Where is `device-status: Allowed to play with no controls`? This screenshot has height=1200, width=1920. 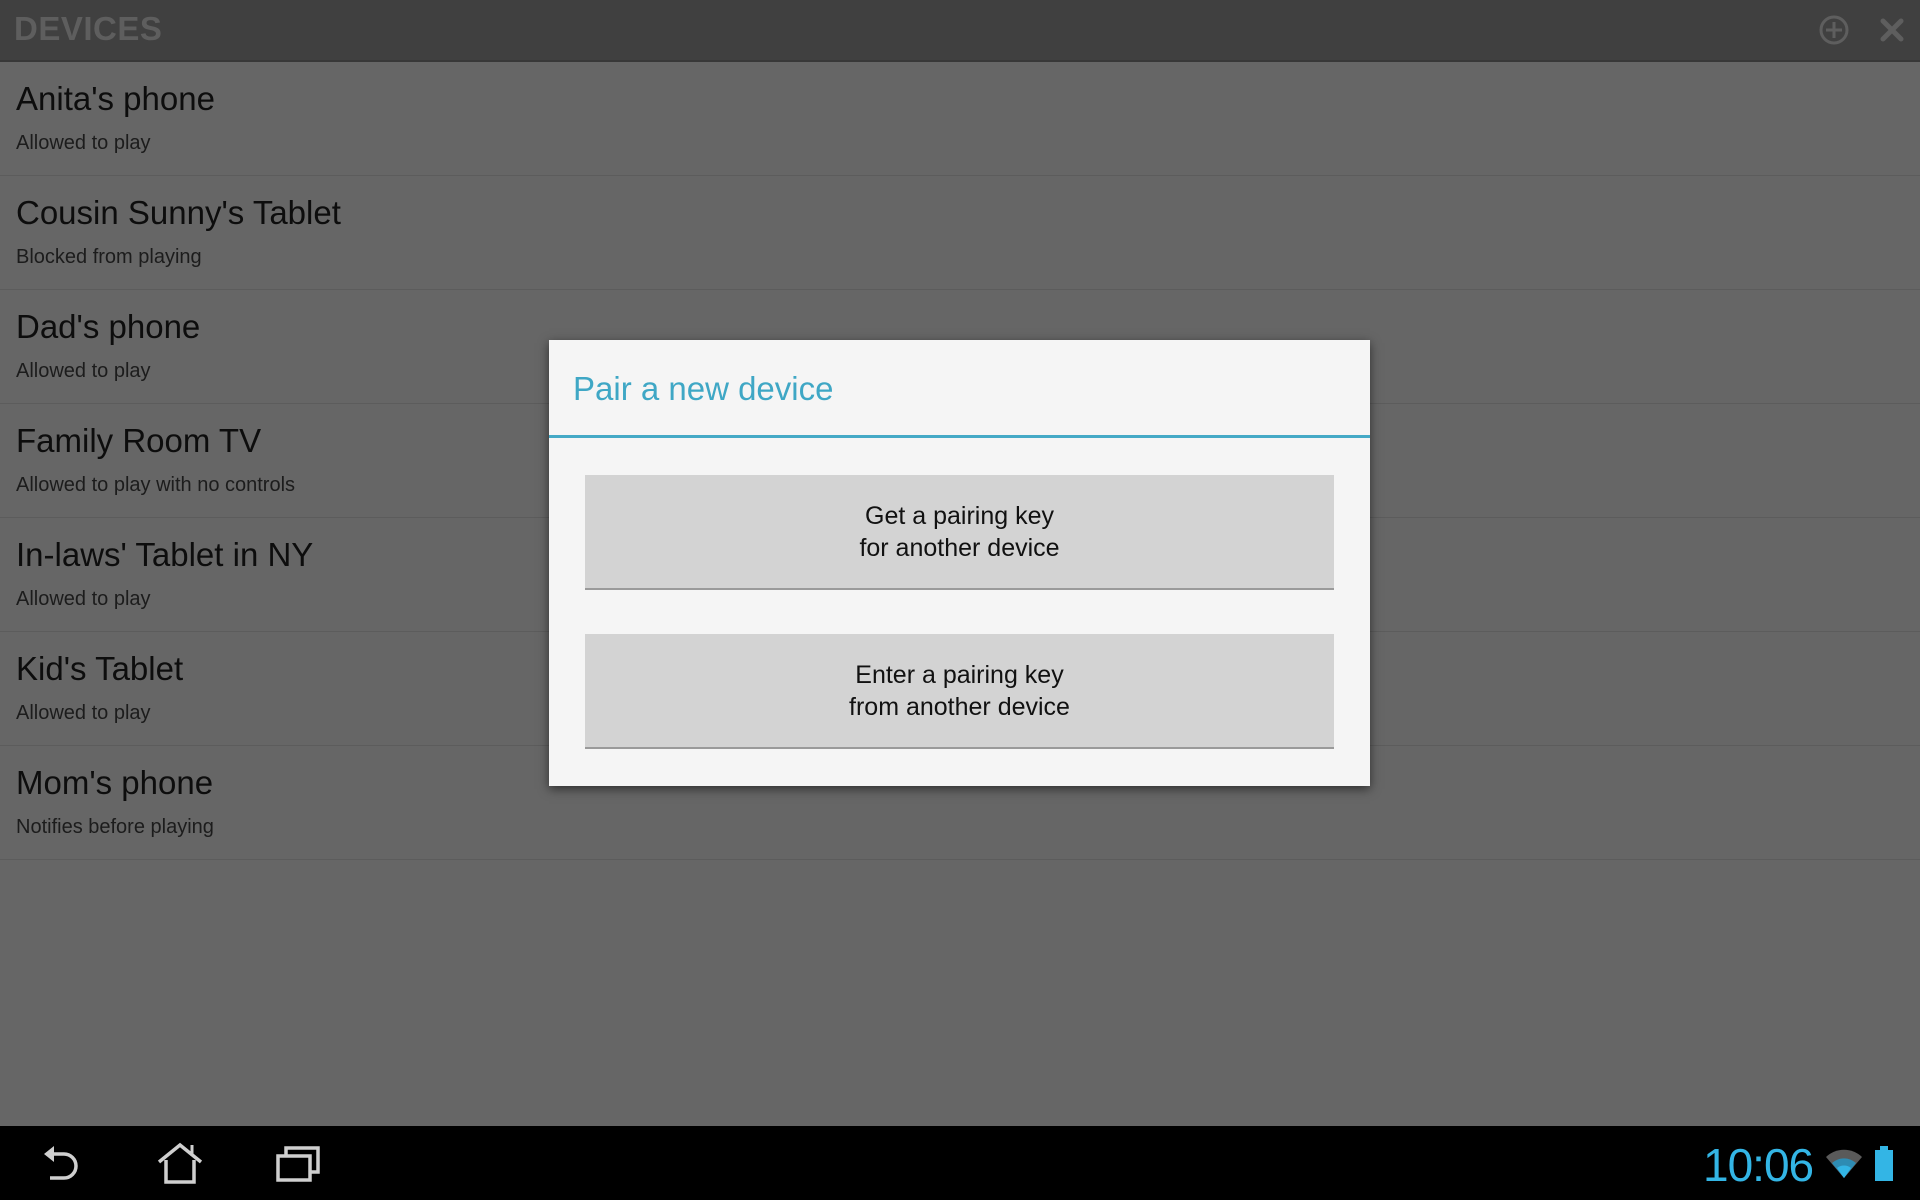
device-status: Allowed to play with no controls is located at coordinates (156, 485).